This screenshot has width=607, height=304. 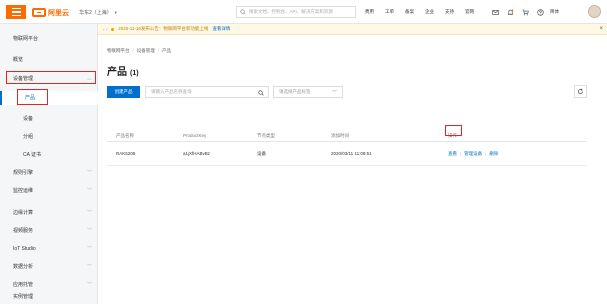 I want to click on sidebar-item-instance-management: 实例管理, so click(x=49, y=297).